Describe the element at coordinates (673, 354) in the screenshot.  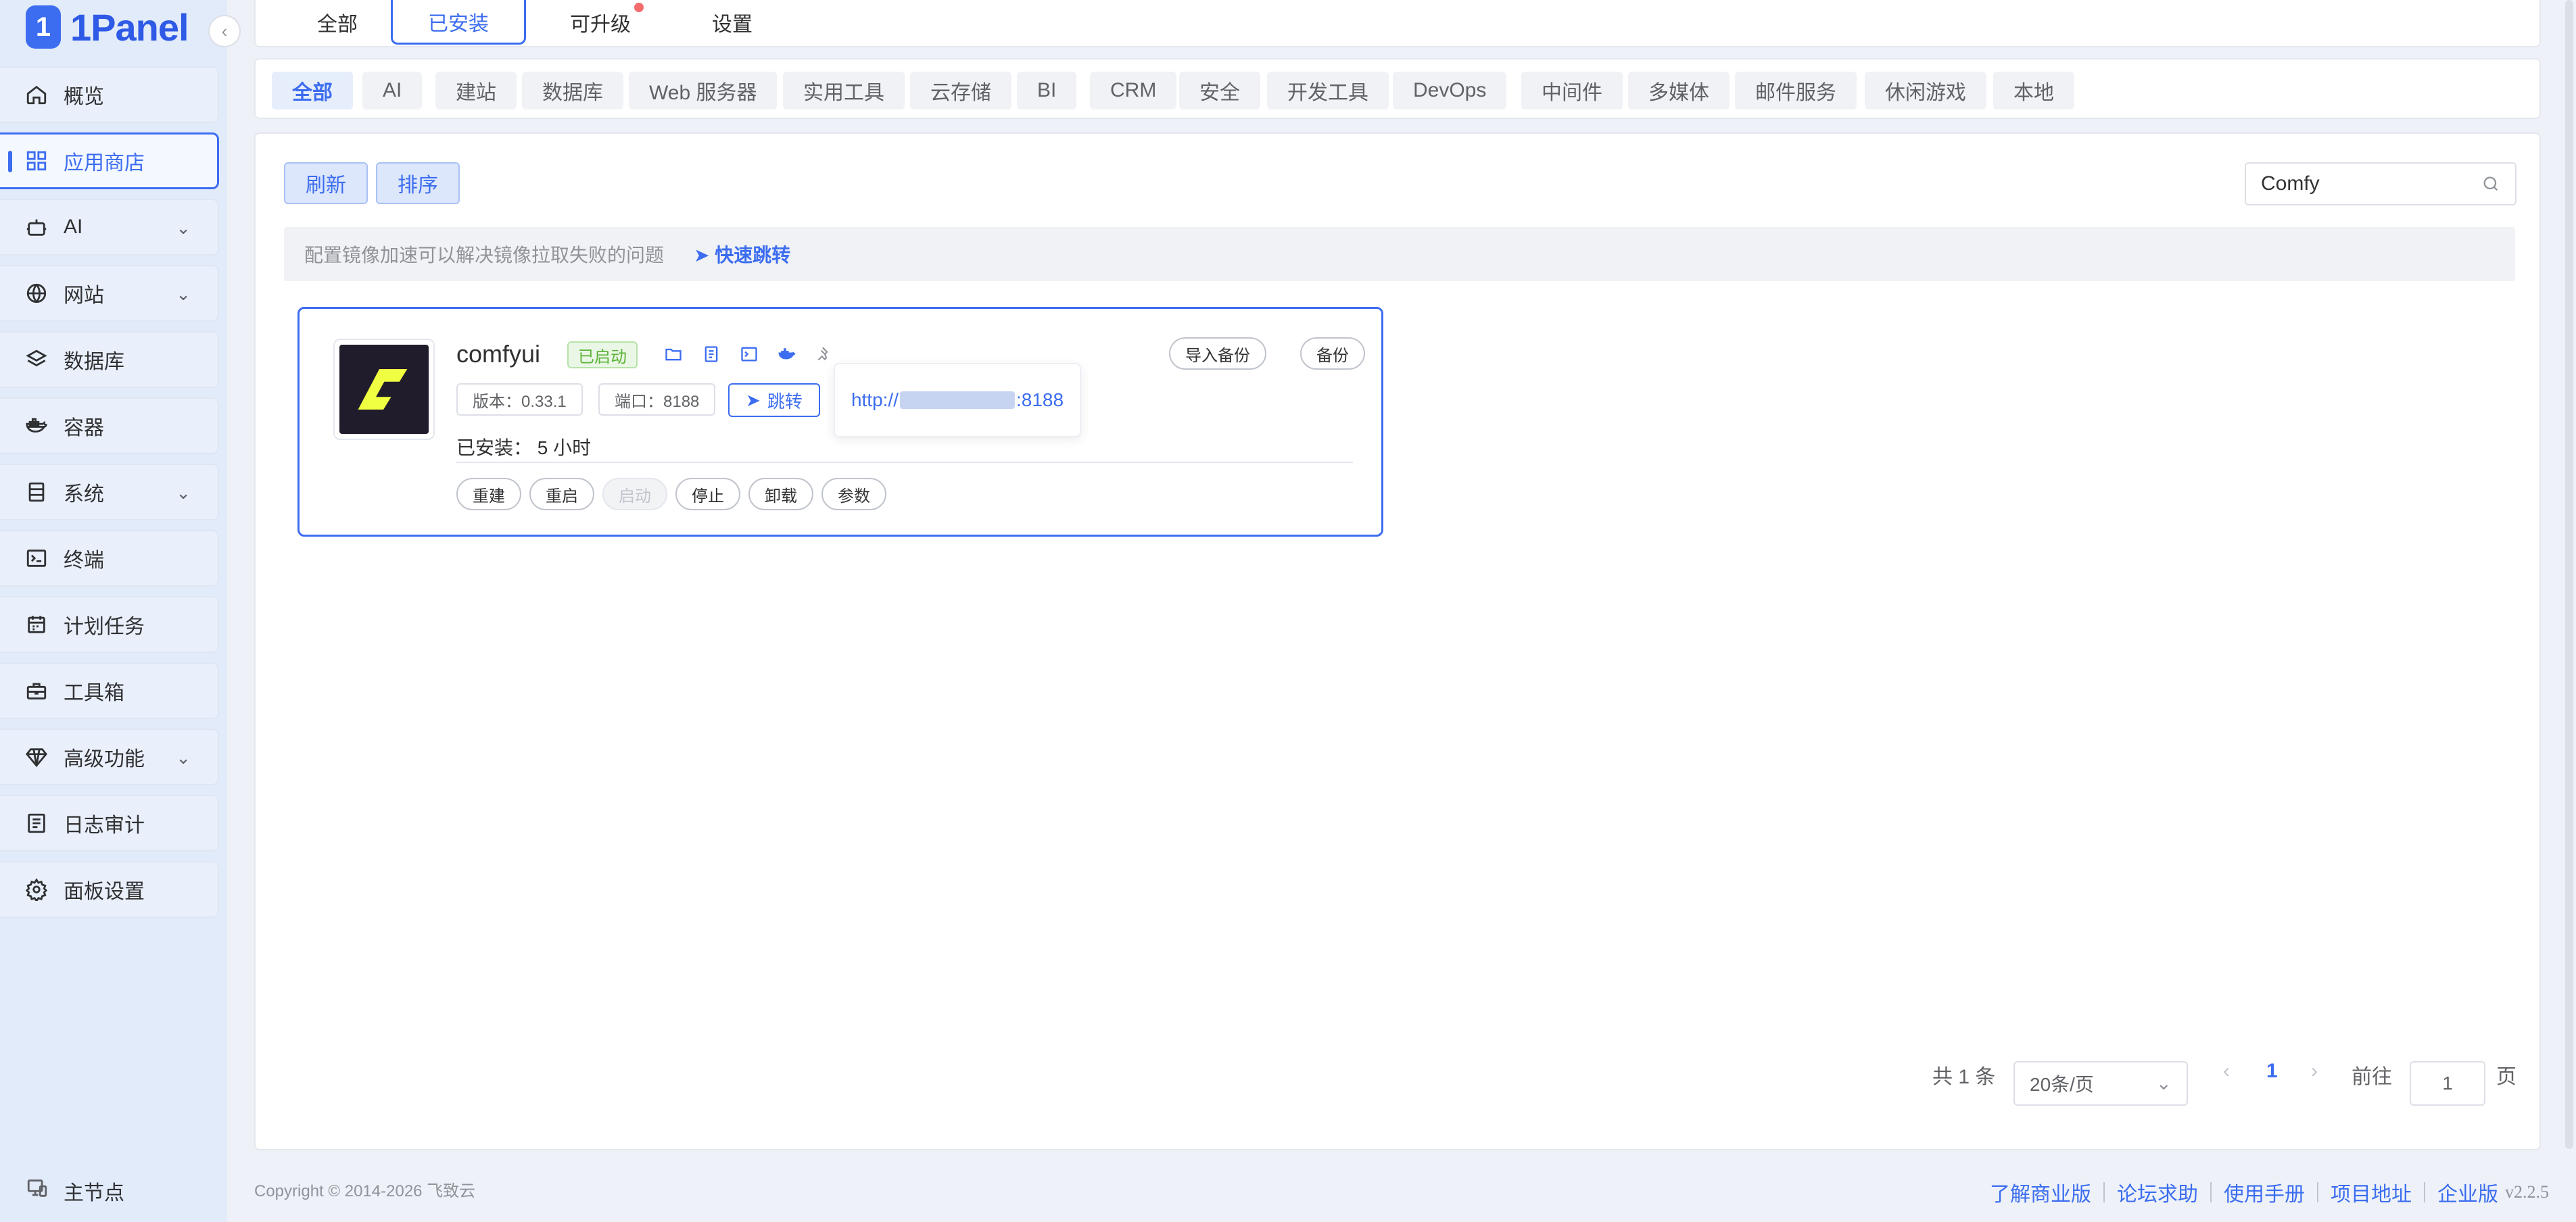
I see `folder-icon` at that location.